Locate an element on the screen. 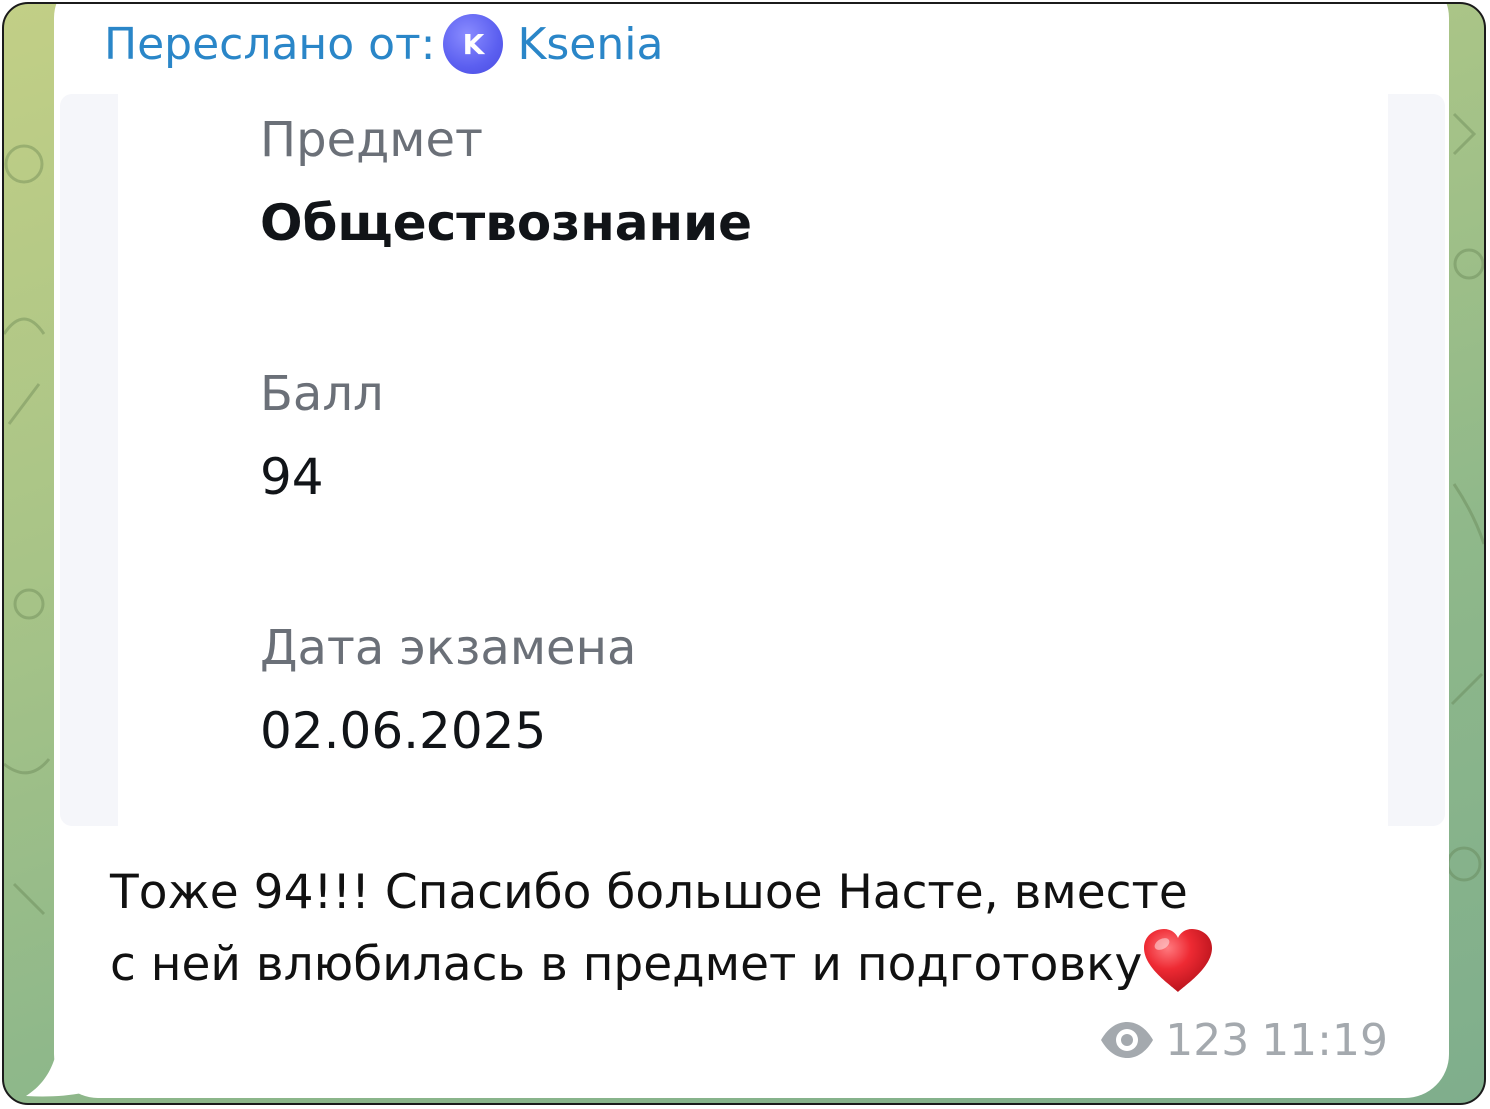  avatar-letter: K is located at coordinates (473, 44).